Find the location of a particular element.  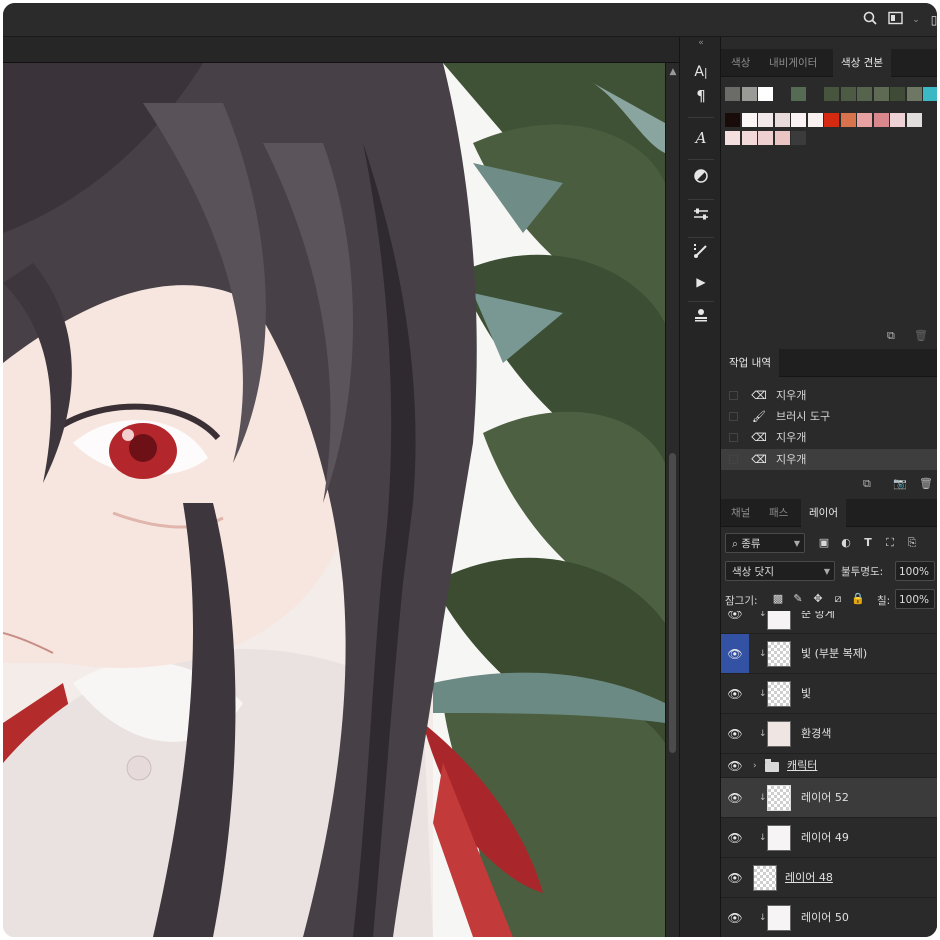

brush-settings-icon is located at coordinates (701, 254).